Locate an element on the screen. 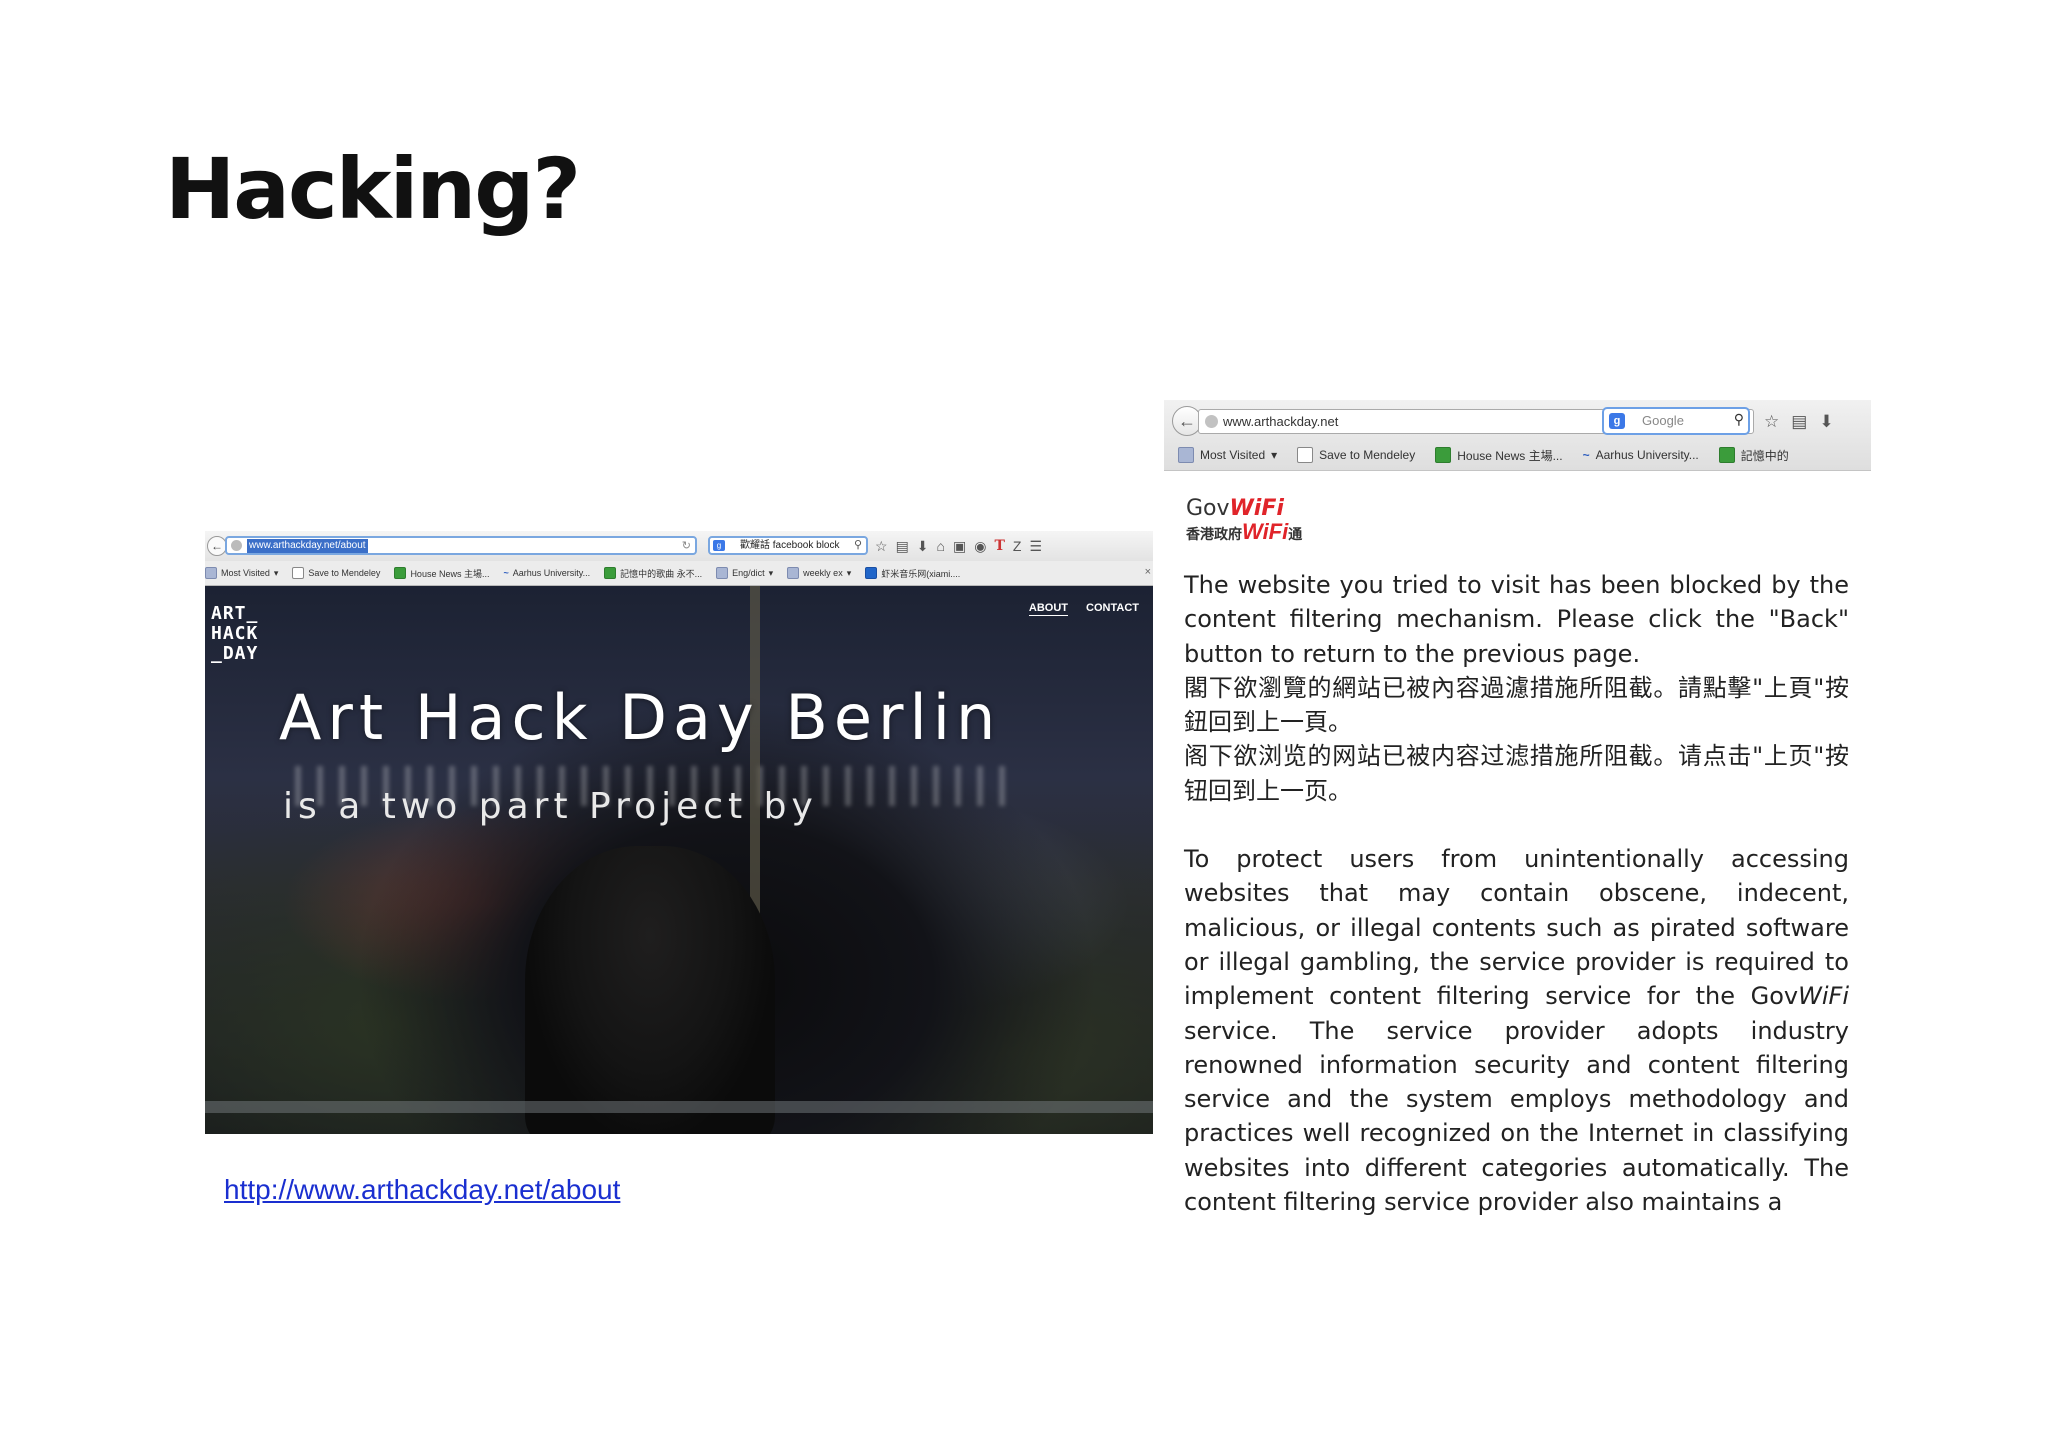  back-arrow-icon: ← is located at coordinates (217, 546).